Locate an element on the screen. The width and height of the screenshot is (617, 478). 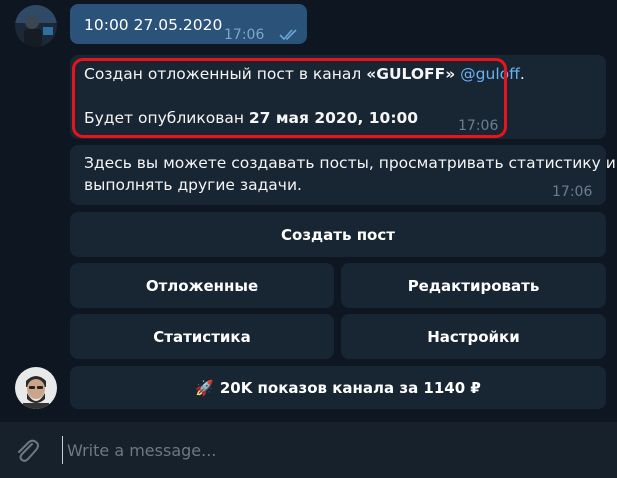
statistics-label: Статистика is located at coordinates (202, 336).